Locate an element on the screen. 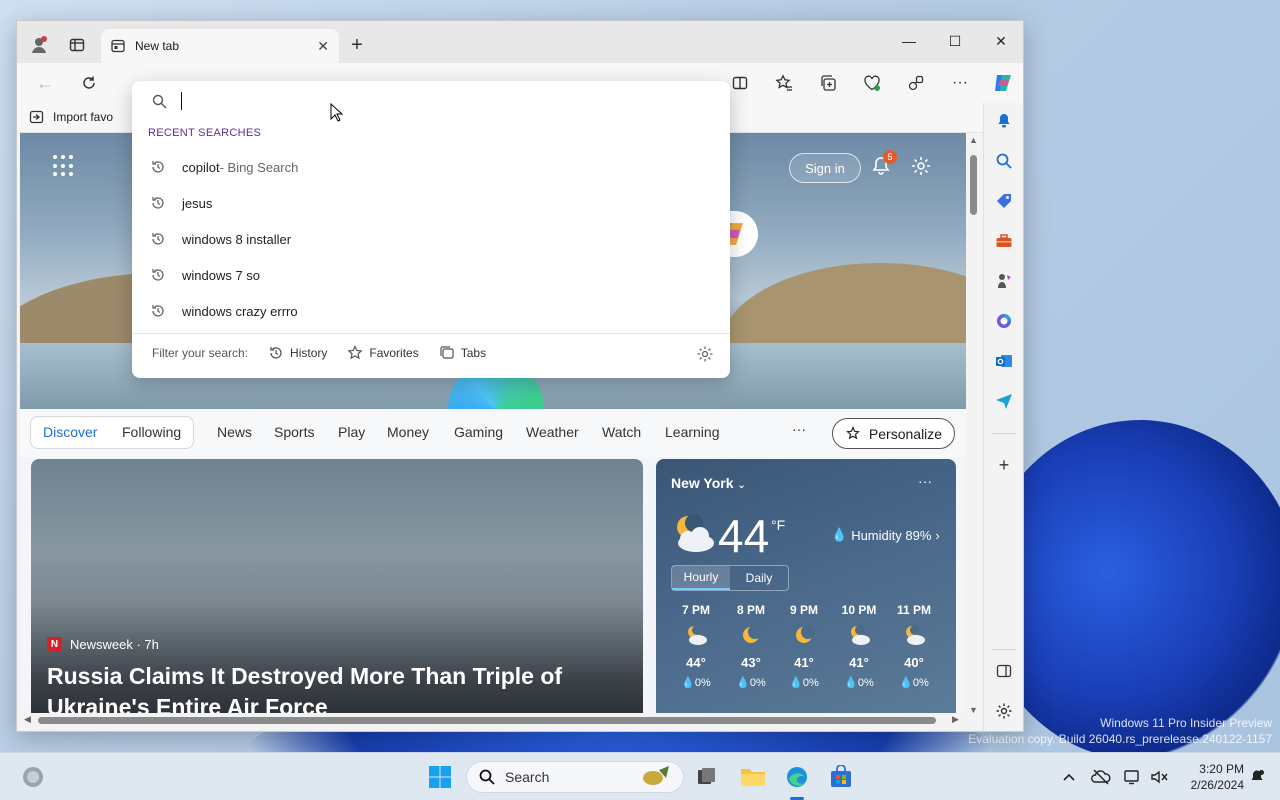  import-favorites-link: Import favo is located at coordinates (71, 117).